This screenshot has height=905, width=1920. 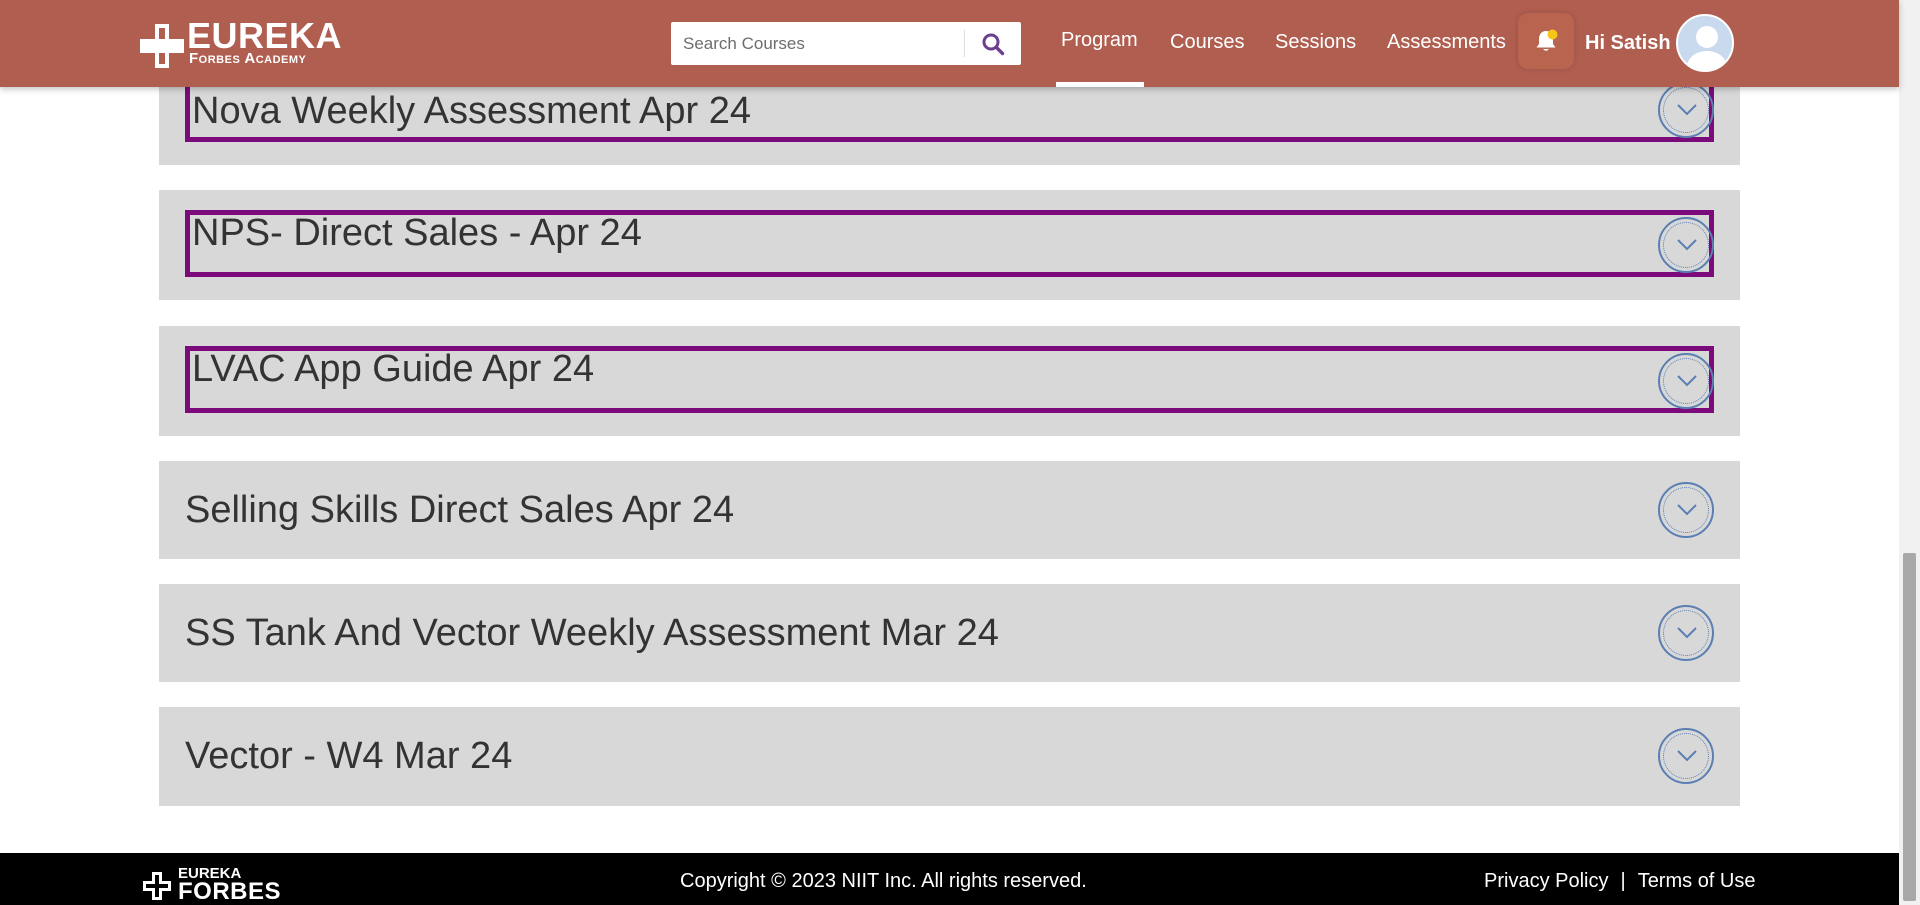 I want to click on logo-text-forbes-academy: Forbes Academy, so click(x=248, y=58).